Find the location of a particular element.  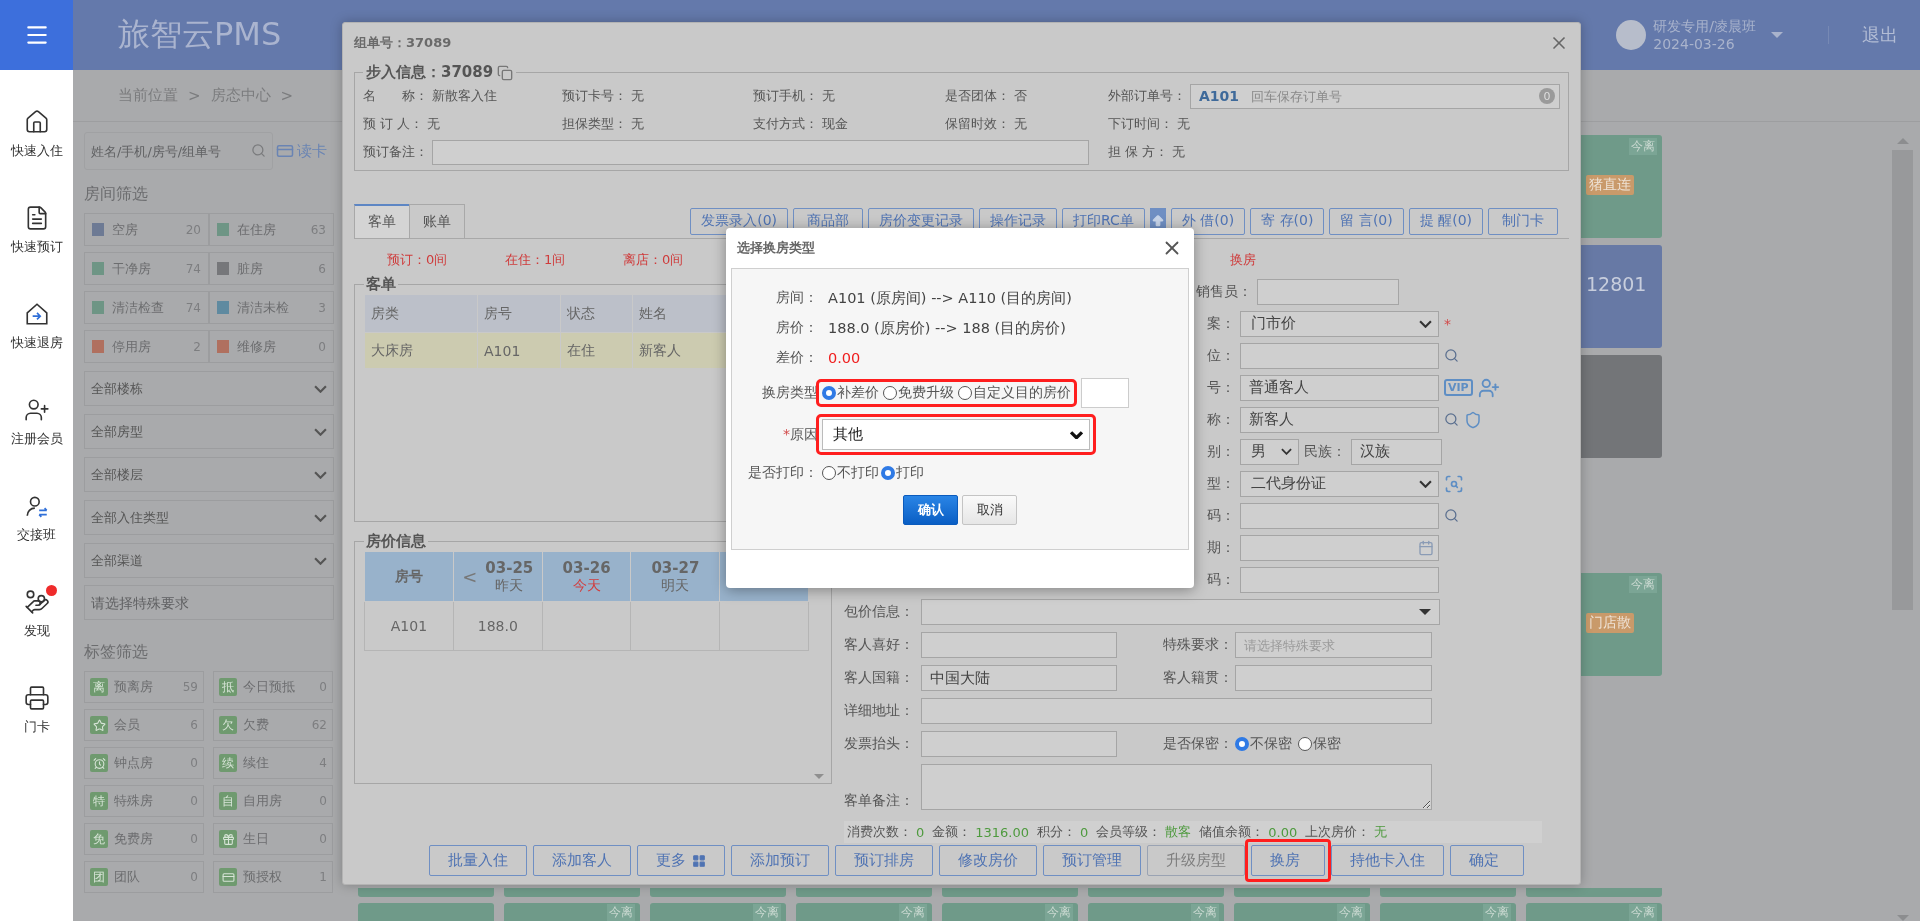

radio-option: 保密 is located at coordinates (1319, 744).